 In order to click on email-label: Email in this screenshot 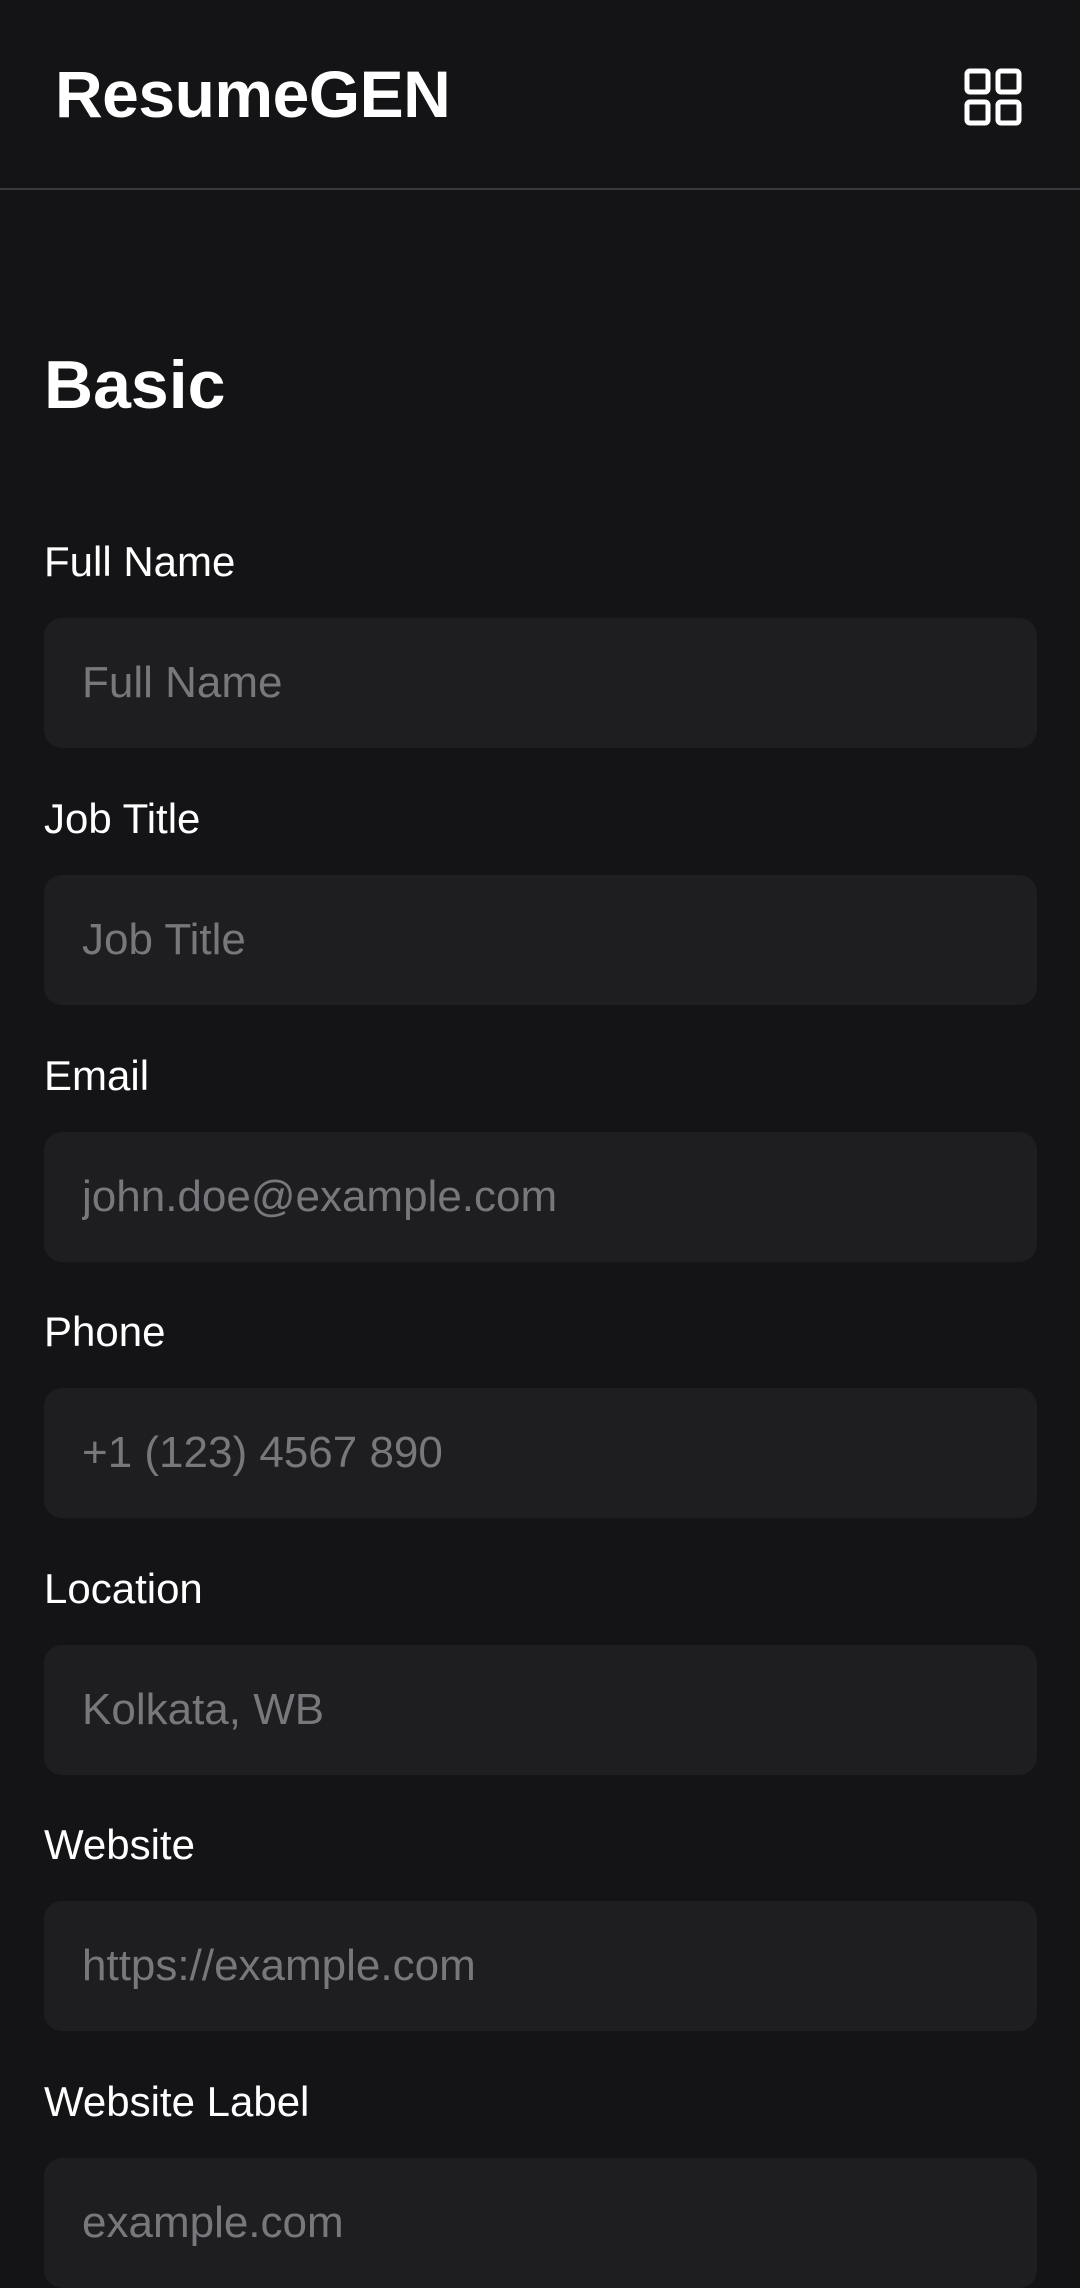, I will do `click(97, 1075)`.